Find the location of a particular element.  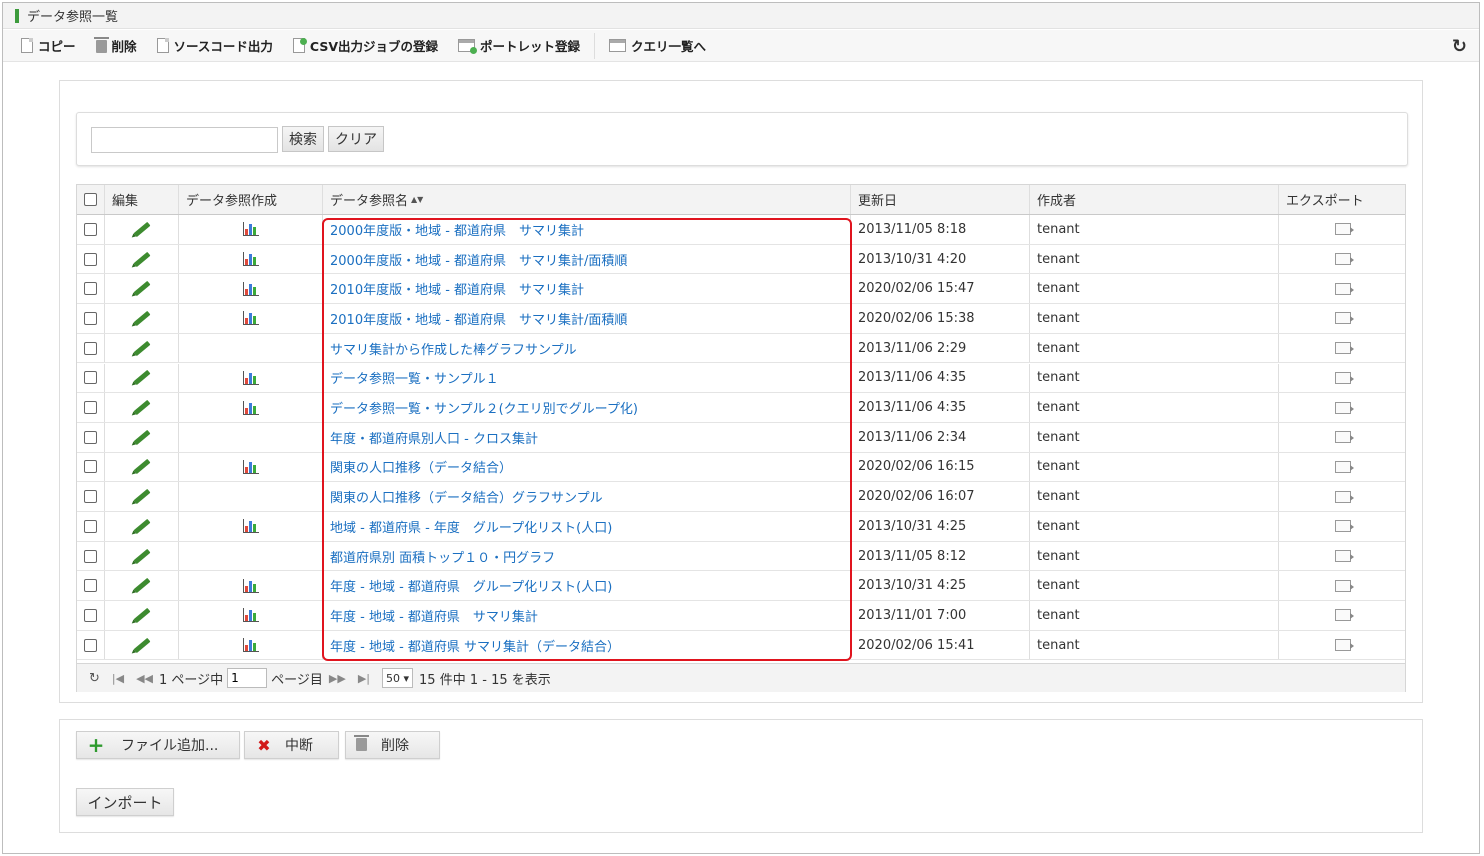

abort-button: ✖ 中断 is located at coordinates (291, 745).